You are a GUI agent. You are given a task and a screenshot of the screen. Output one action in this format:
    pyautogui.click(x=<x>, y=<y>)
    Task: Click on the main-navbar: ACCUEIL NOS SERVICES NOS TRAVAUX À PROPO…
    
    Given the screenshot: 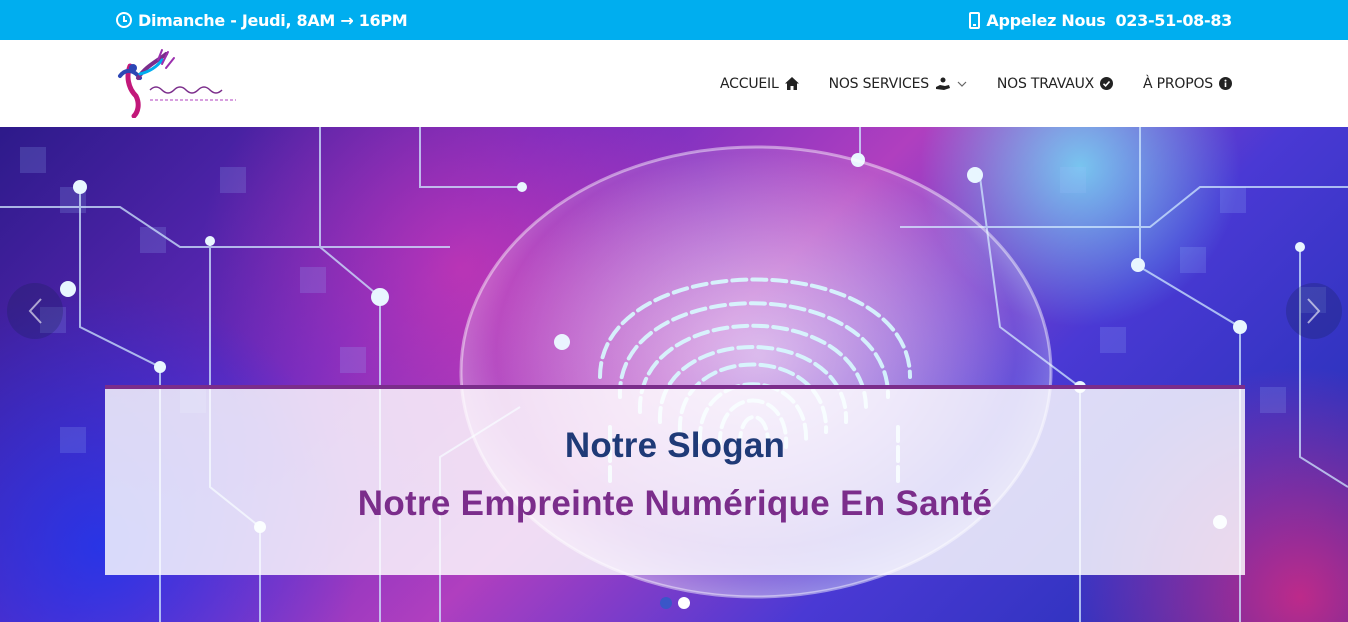 What is the action you would take?
    pyautogui.click(x=674, y=83)
    